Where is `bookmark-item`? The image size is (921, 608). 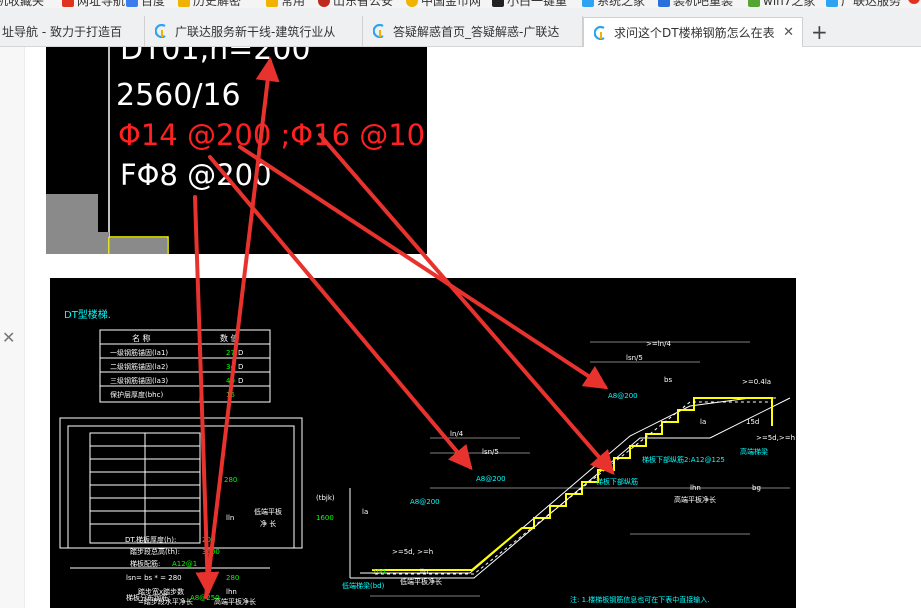
bookmark-item is located at coordinates (914, 2).